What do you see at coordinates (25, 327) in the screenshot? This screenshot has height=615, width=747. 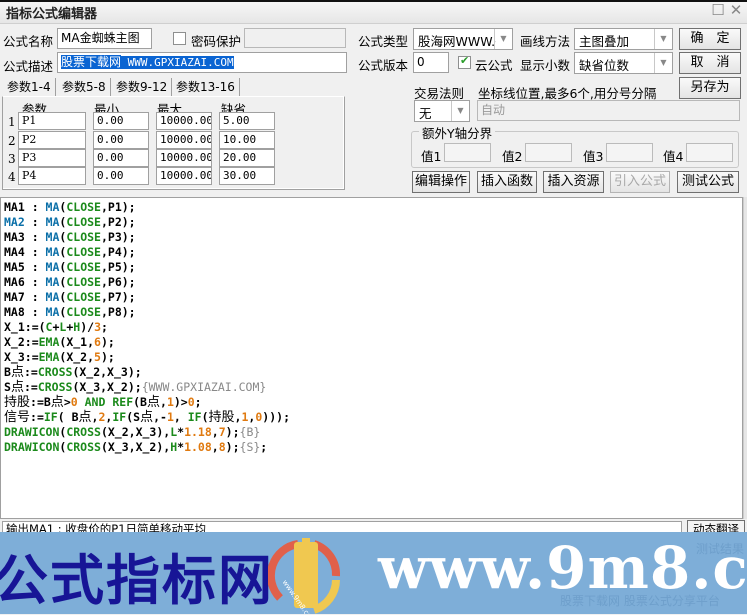 I see `code-token: X_1:=(` at bounding box center [25, 327].